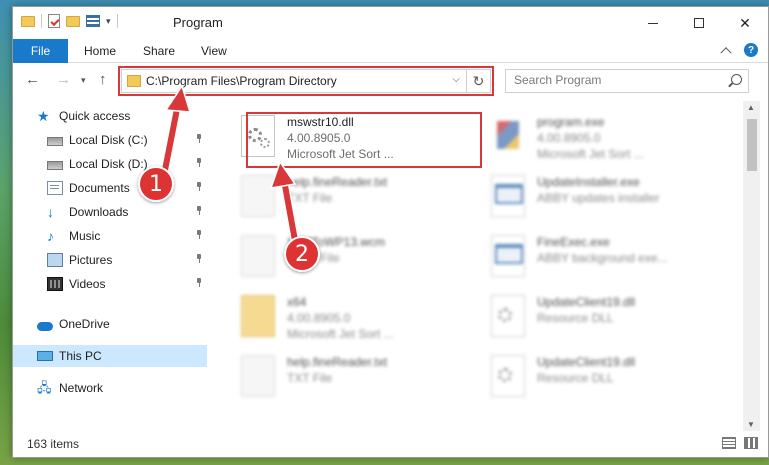  What do you see at coordinates (110, 388) in the screenshot?
I see `sidebar-item-network: 🖧 Network` at bounding box center [110, 388].